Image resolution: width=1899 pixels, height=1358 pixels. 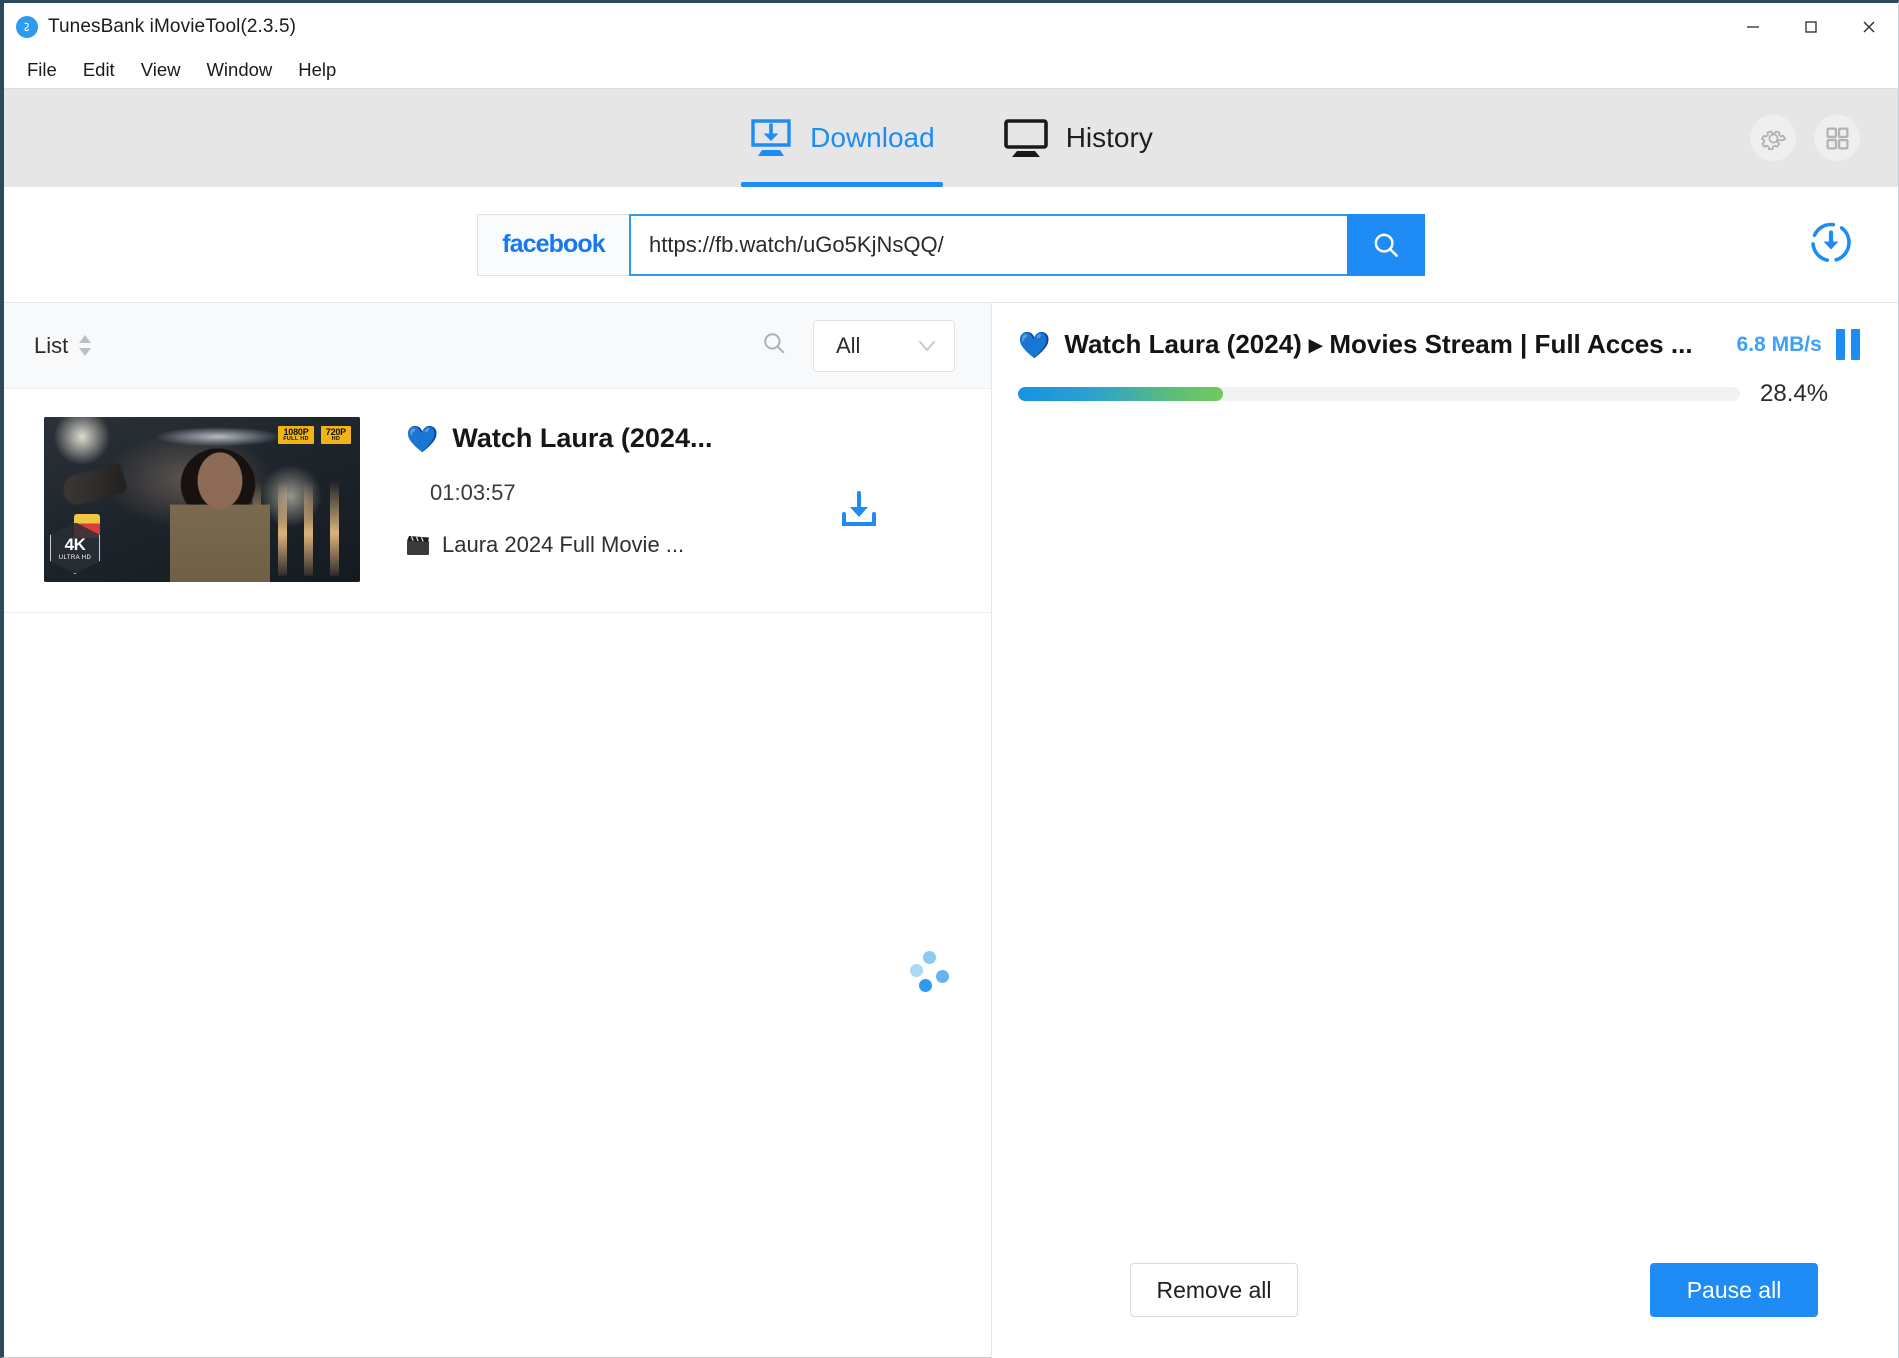 What do you see at coordinates (1848, 344) in the screenshot?
I see `pause-item-button` at bounding box center [1848, 344].